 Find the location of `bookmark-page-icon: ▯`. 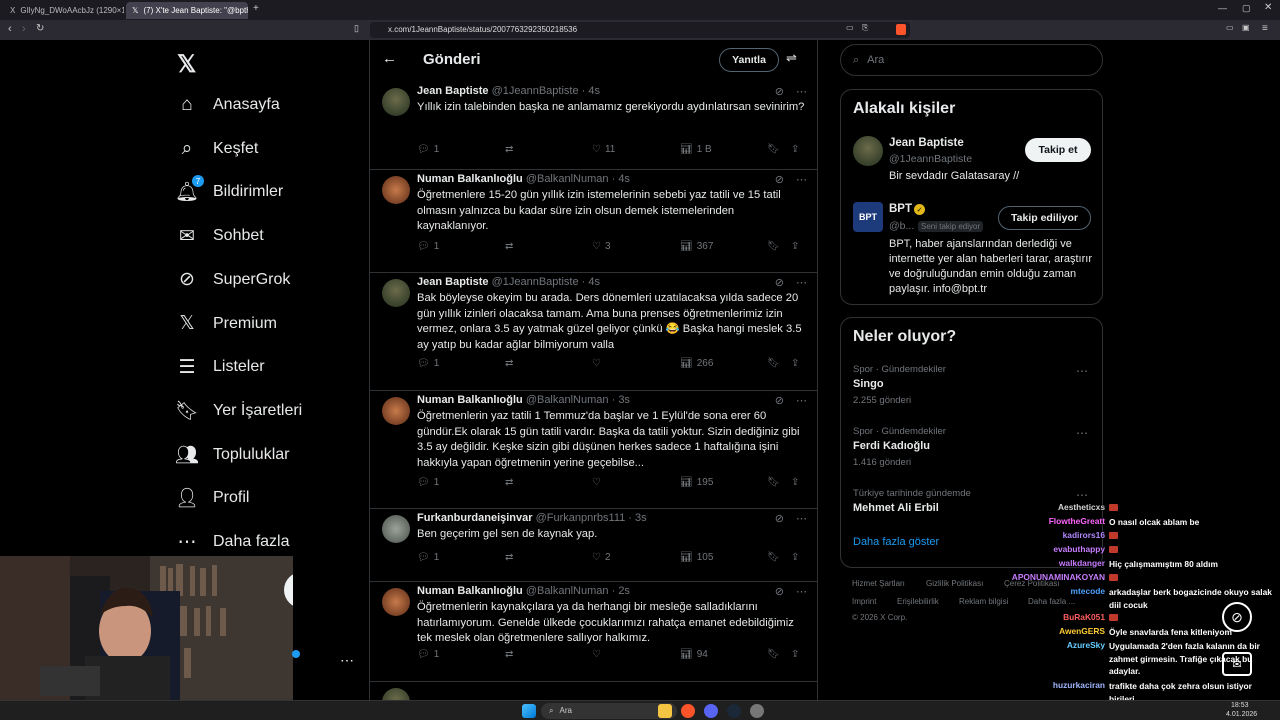

bookmark-page-icon: ▯ is located at coordinates (356, 28).